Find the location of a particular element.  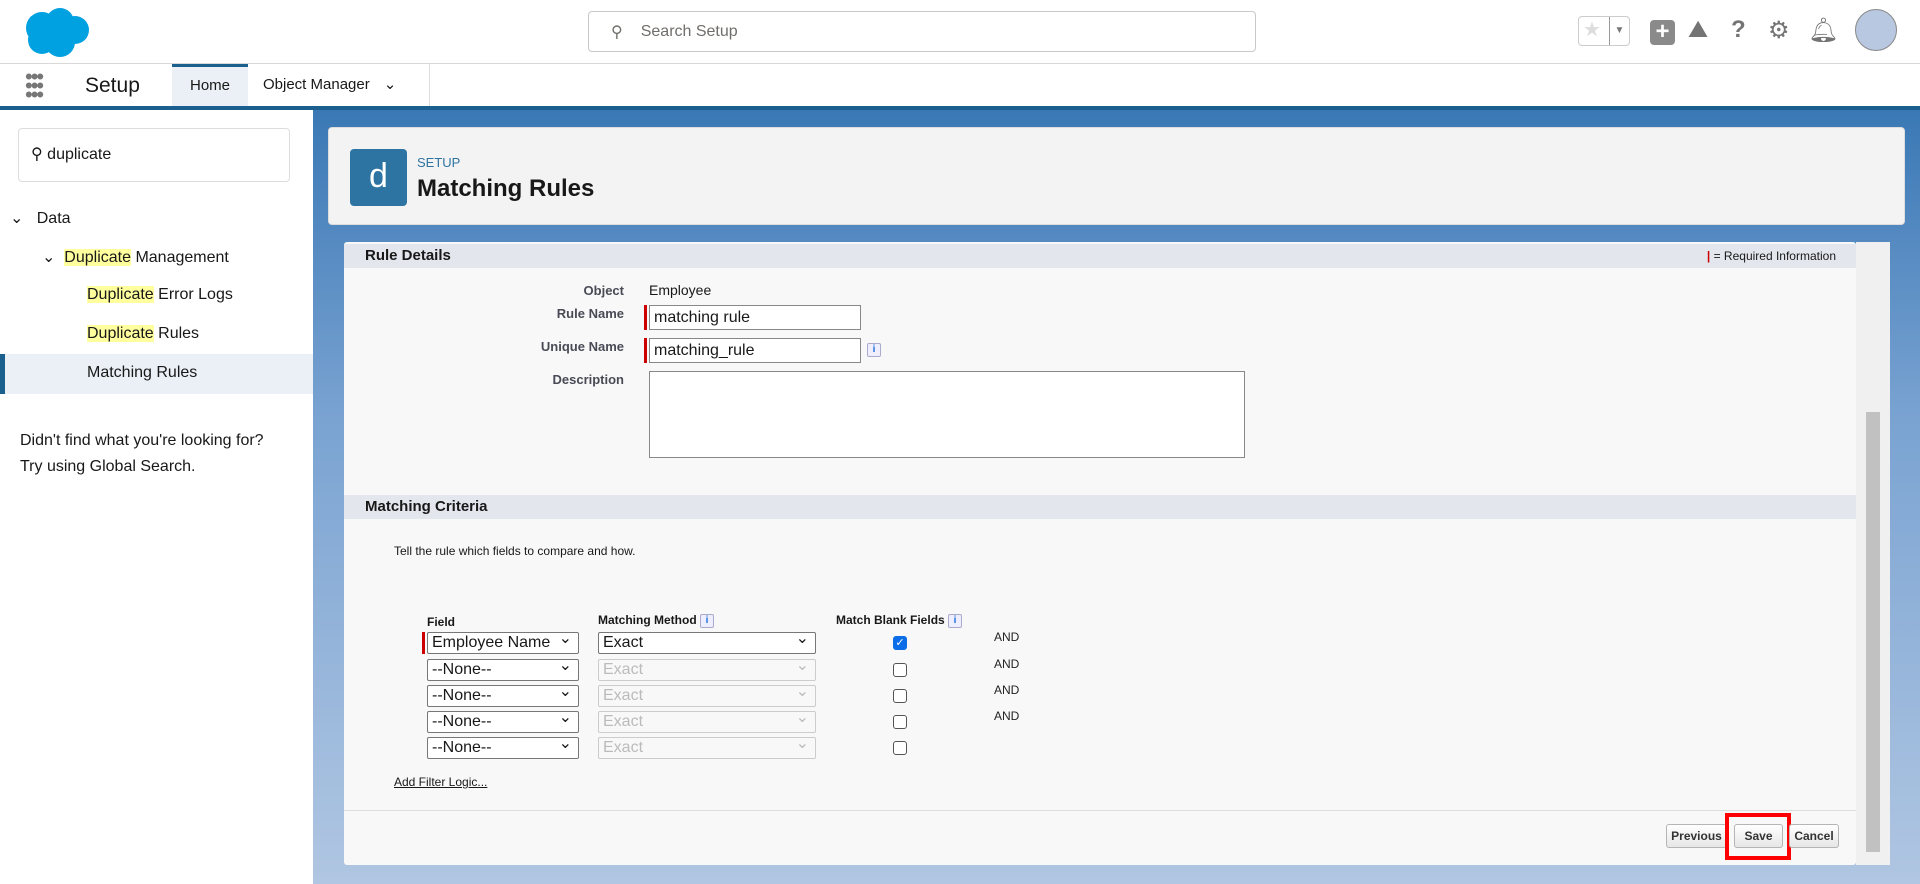

bell-icon: 🔔︎ is located at coordinates (1823, 30).